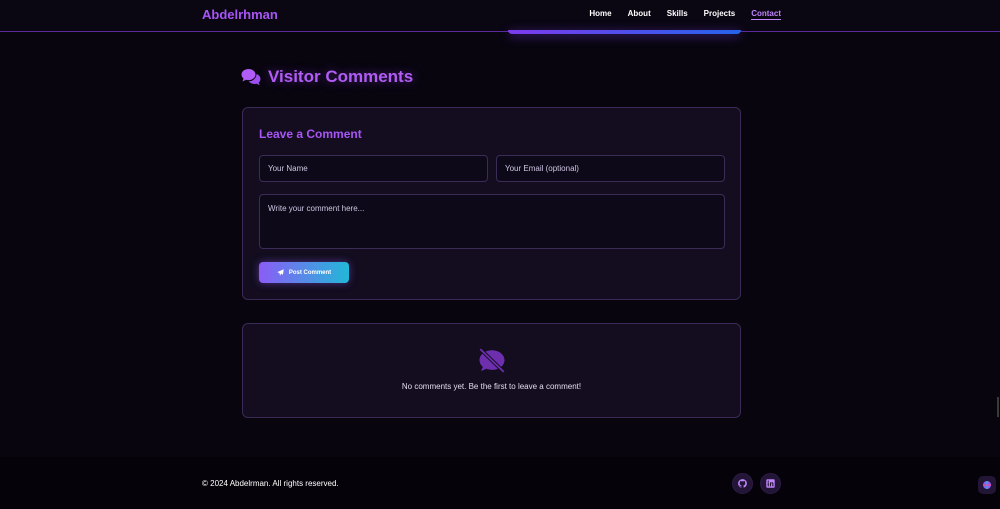  Describe the element at coordinates (624, 32) in the screenshot. I see `glow-decoration` at that location.